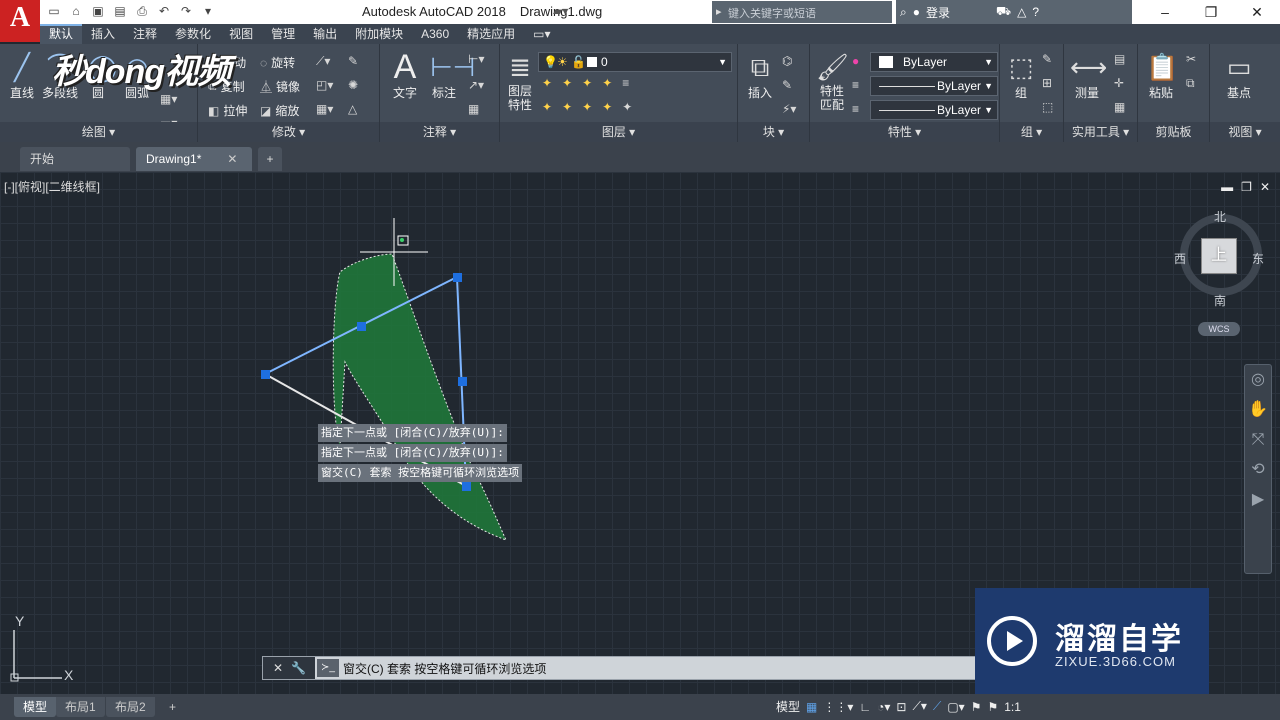  I want to click on model-space-toggle: 模型, so click(788, 706).